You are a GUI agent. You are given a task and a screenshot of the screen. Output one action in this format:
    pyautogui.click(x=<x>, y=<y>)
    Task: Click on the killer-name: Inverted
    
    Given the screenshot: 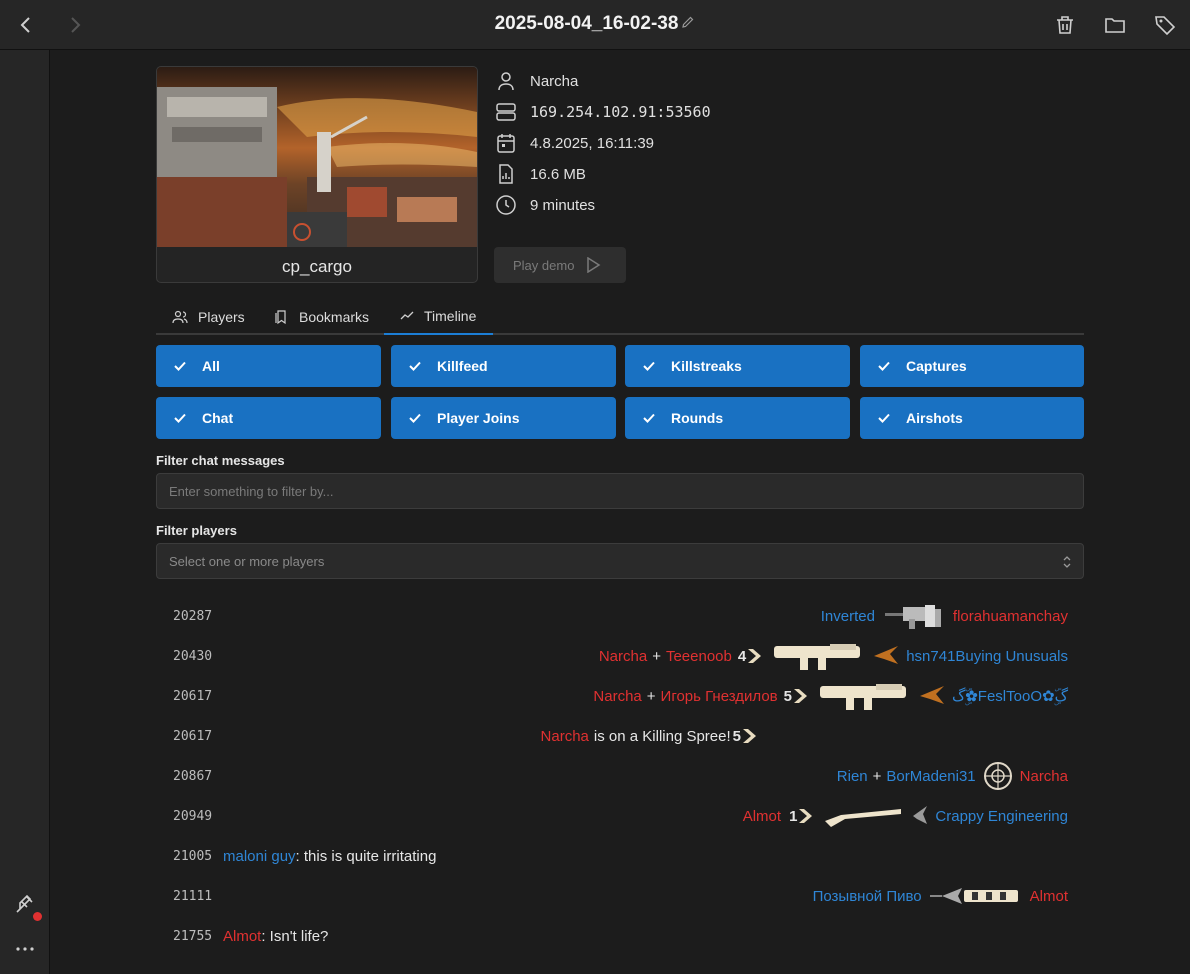 What is the action you would take?
    pyautogui.click(x=848, y=616)
    